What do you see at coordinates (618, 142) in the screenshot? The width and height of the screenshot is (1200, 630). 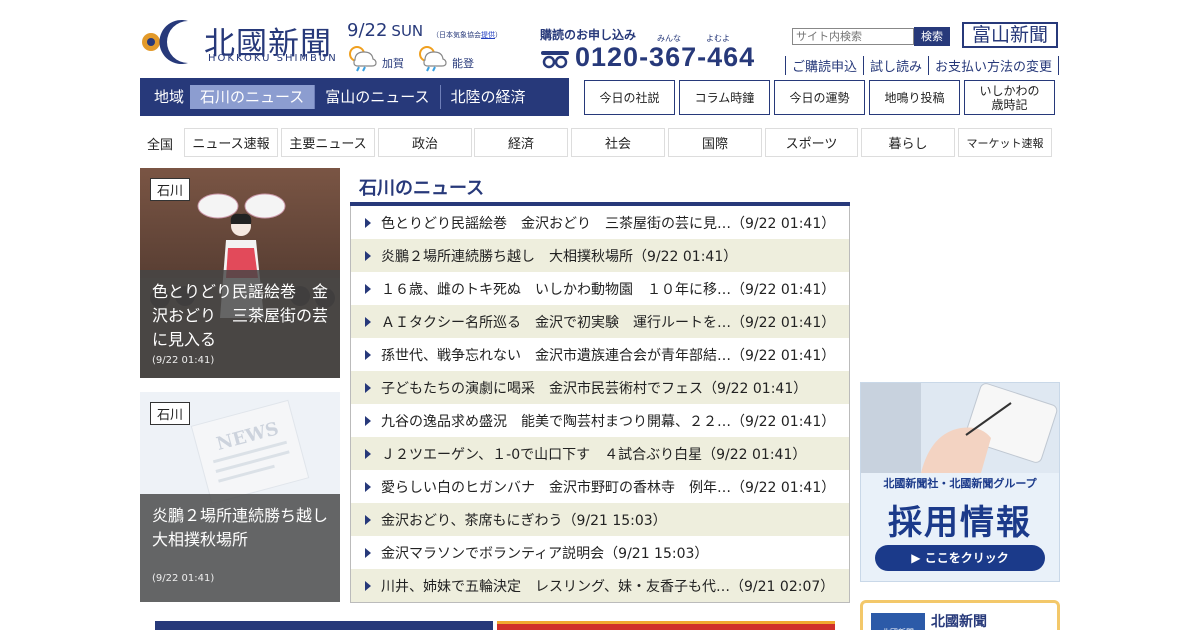 I see `cat-society: 社会` at bounding box center [618, 142].